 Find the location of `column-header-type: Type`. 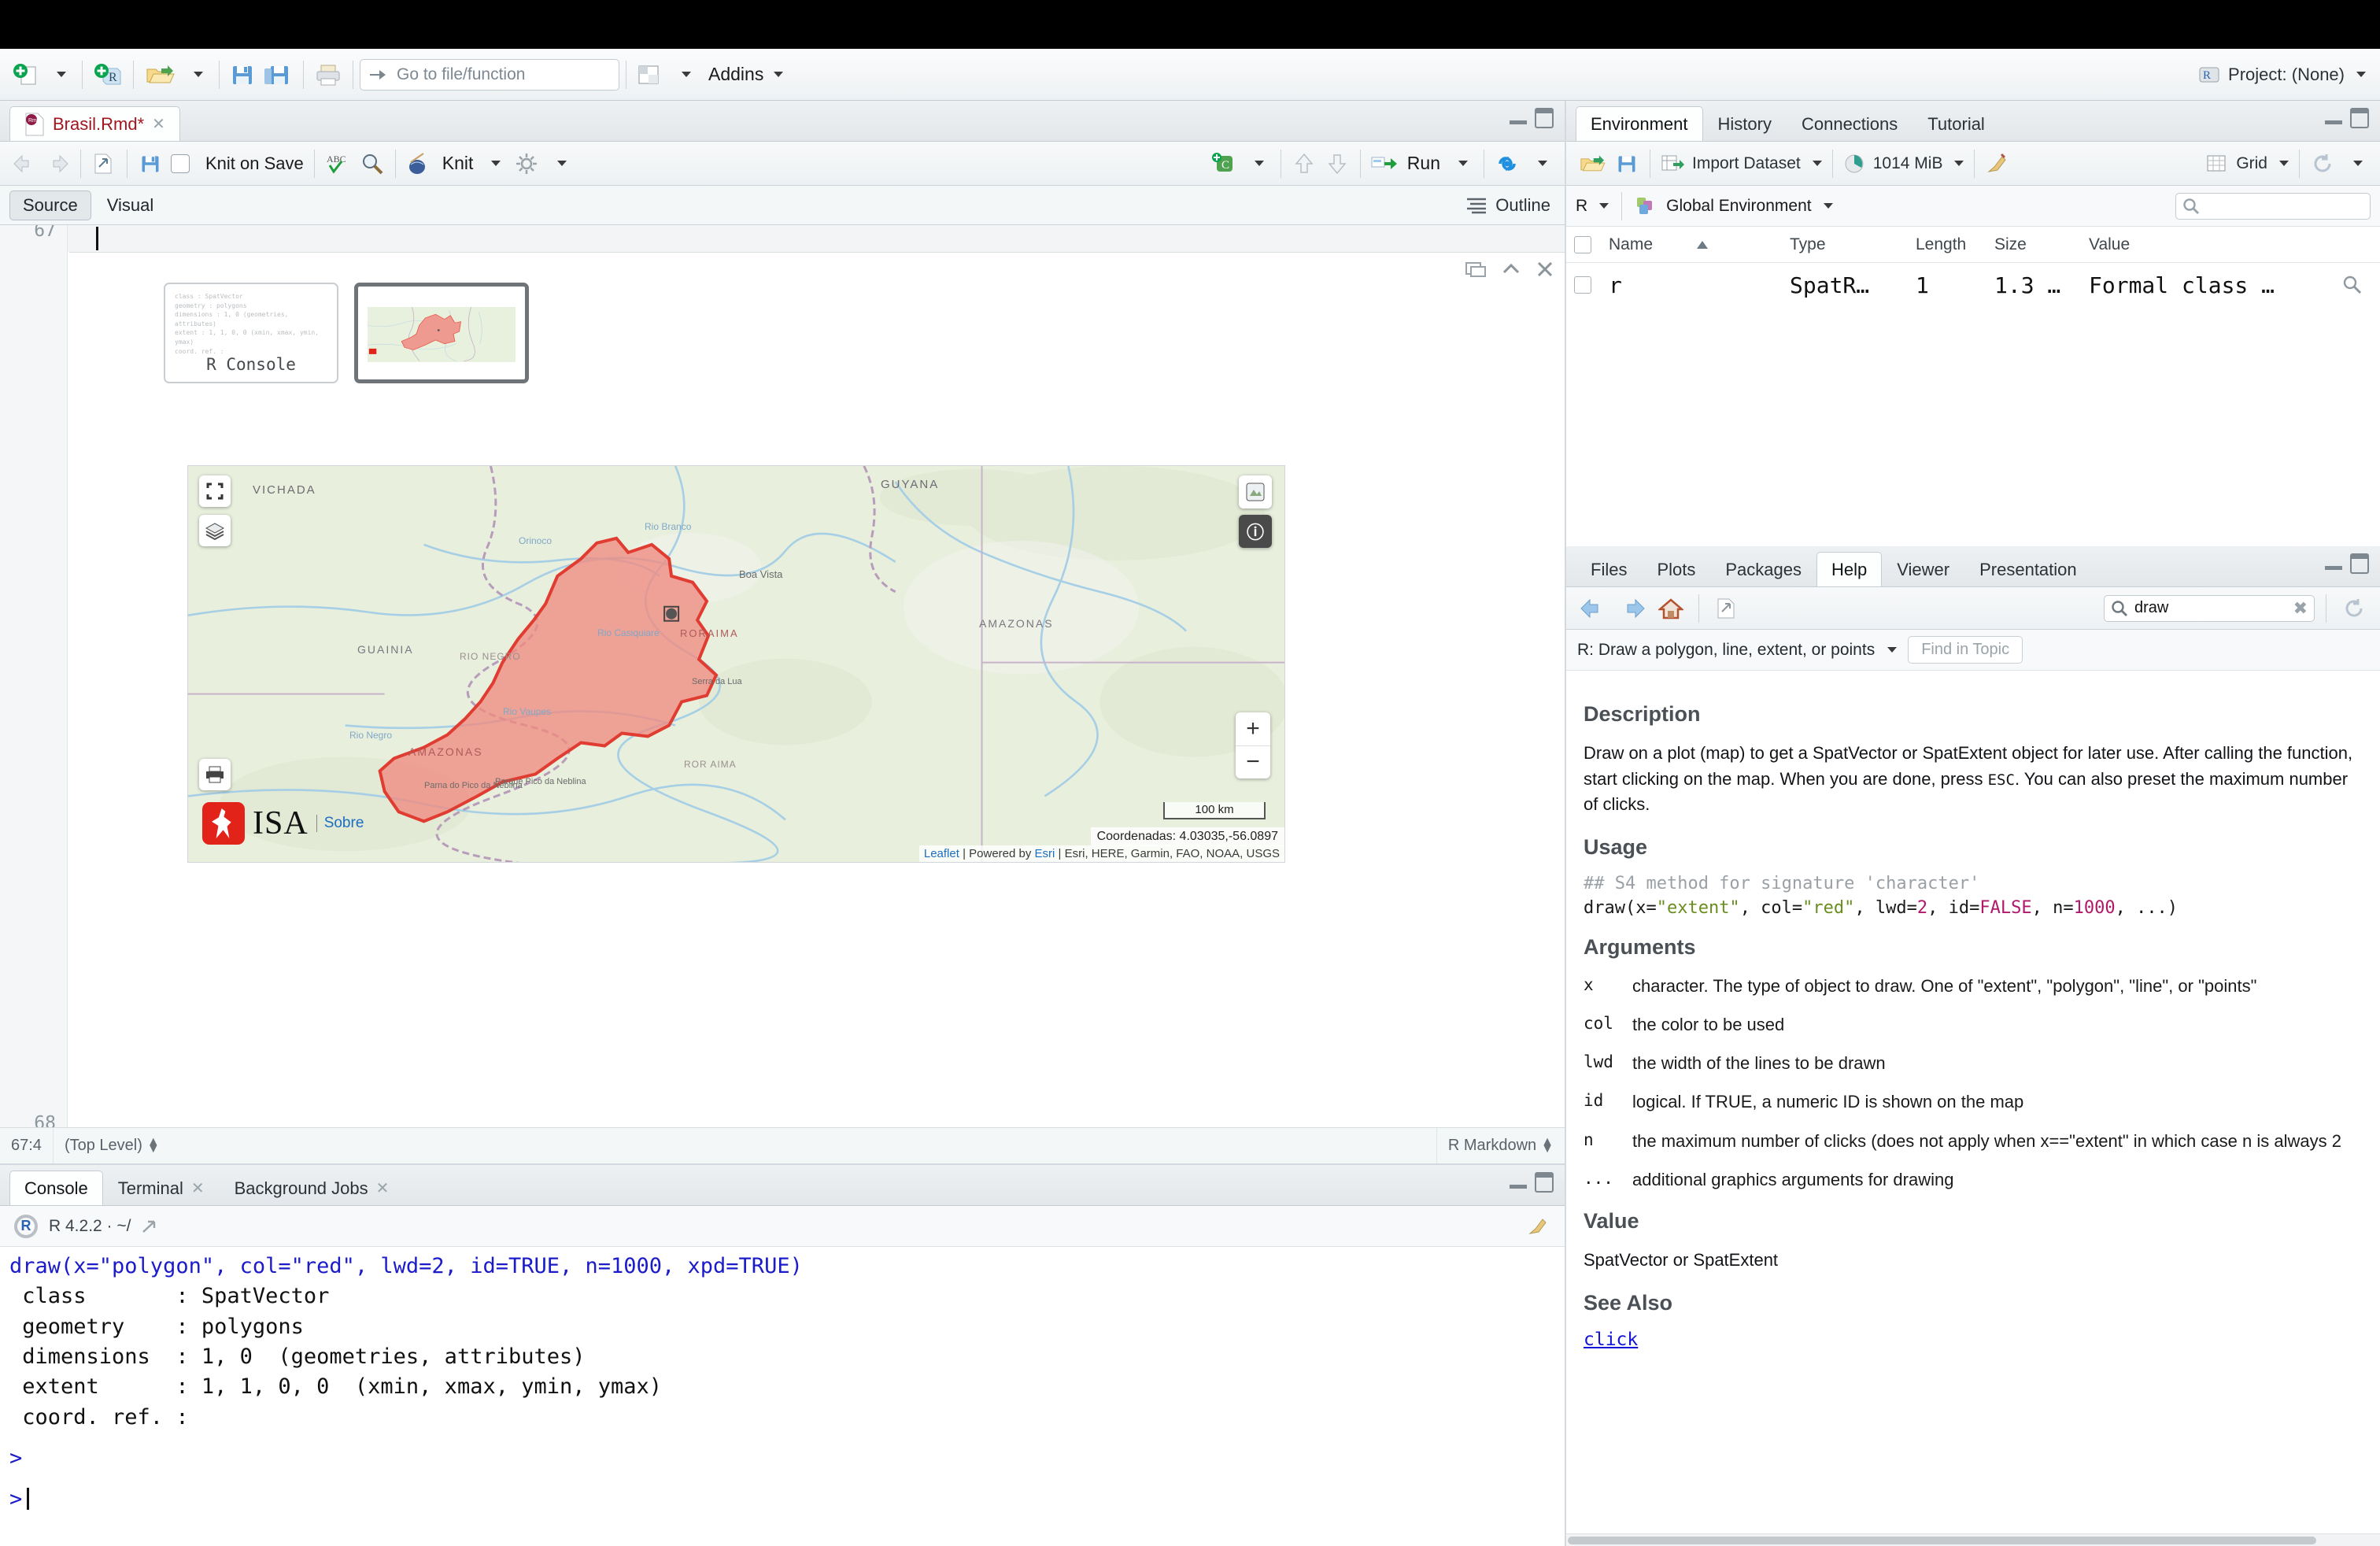

column-header-type: Type is located at coordinates (1845, 244).